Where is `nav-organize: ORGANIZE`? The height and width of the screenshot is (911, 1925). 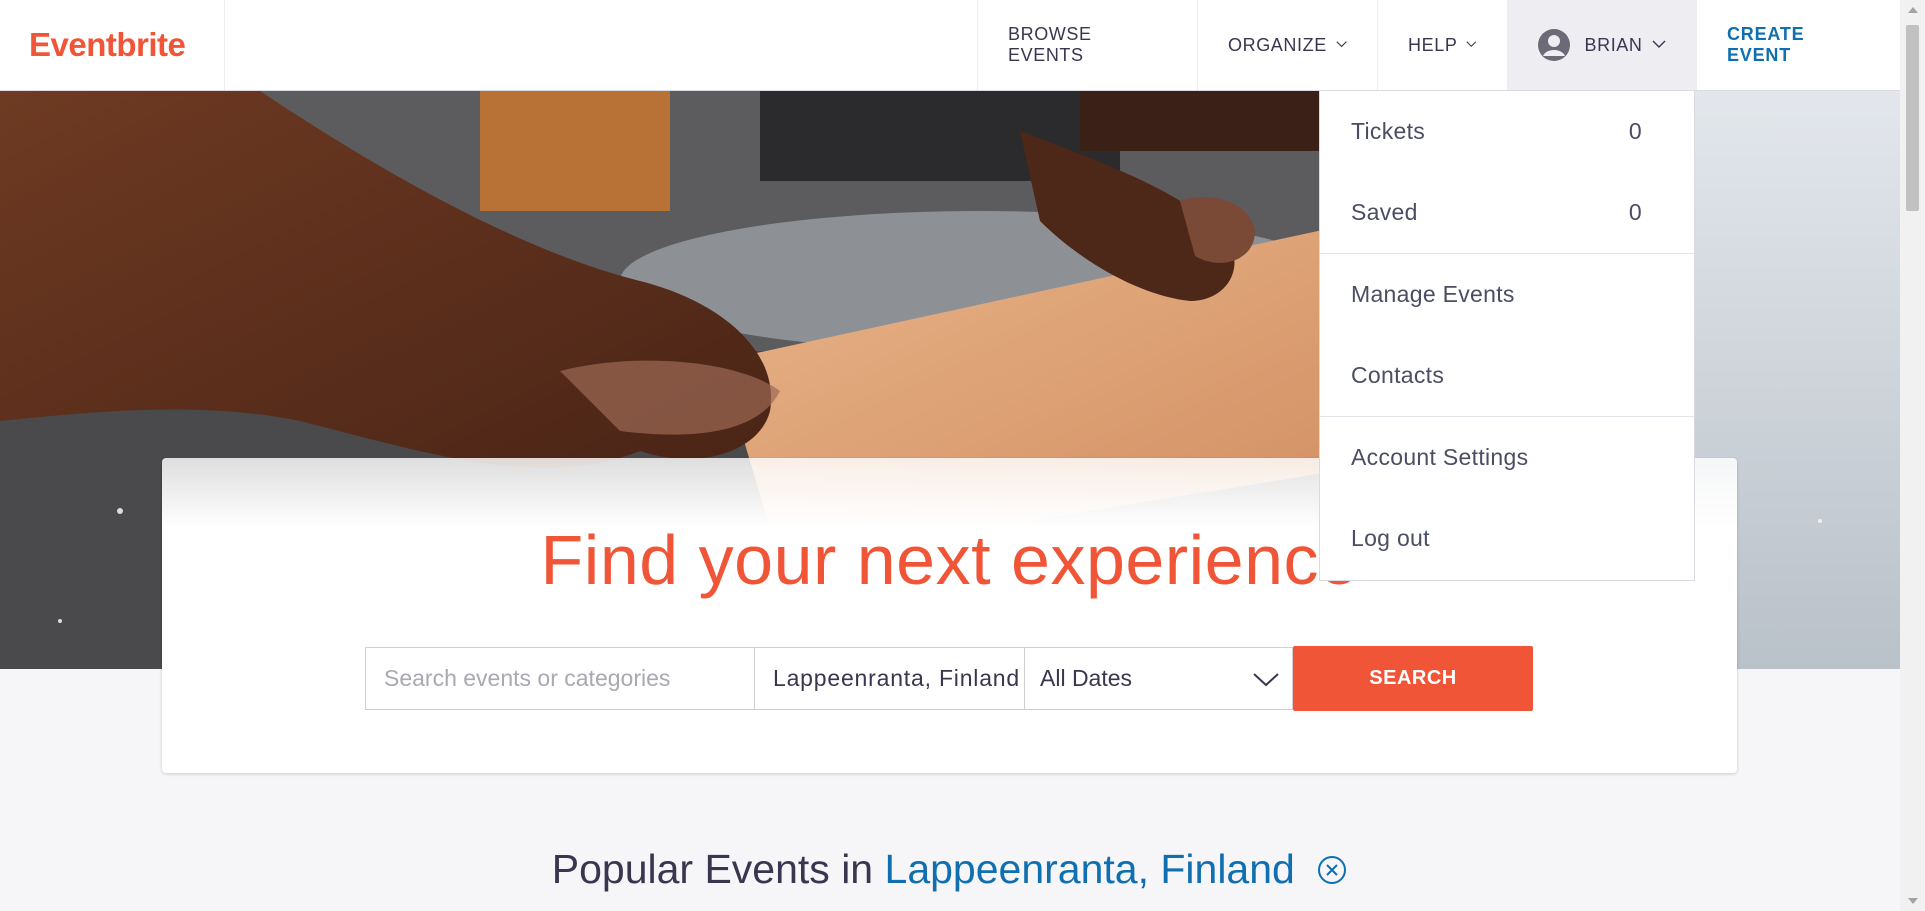
nav-organize: ORGANIZE is located at coordinates (1287, 45).